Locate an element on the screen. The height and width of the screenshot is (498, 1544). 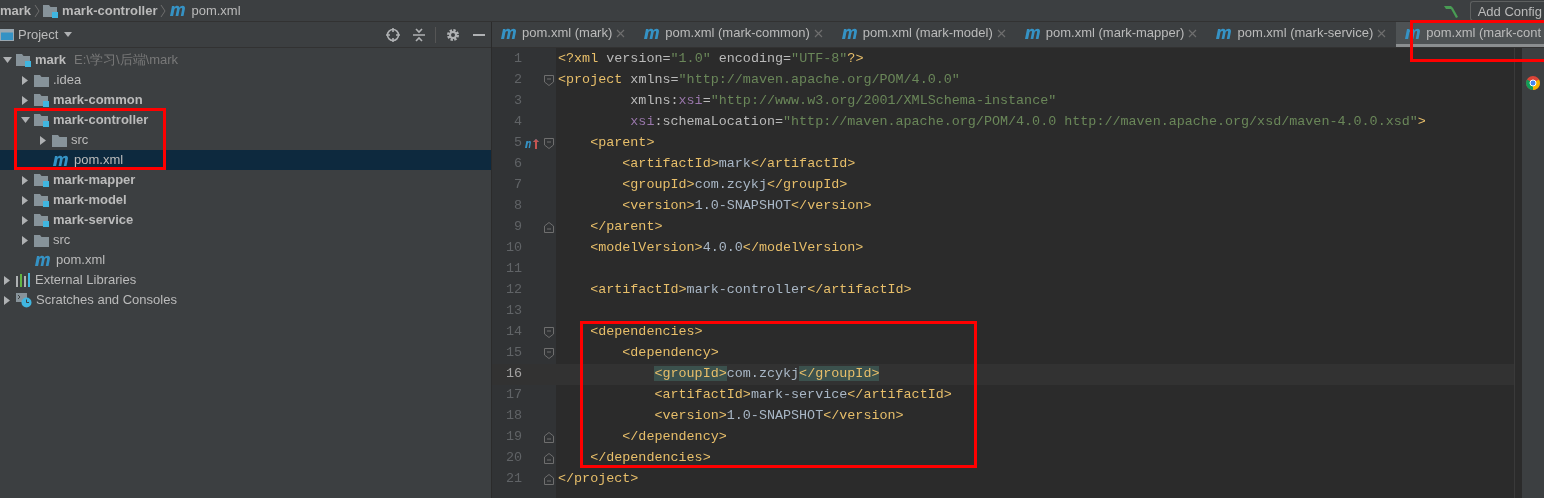
collapse-all-icon is located at coordinates (419, 34).